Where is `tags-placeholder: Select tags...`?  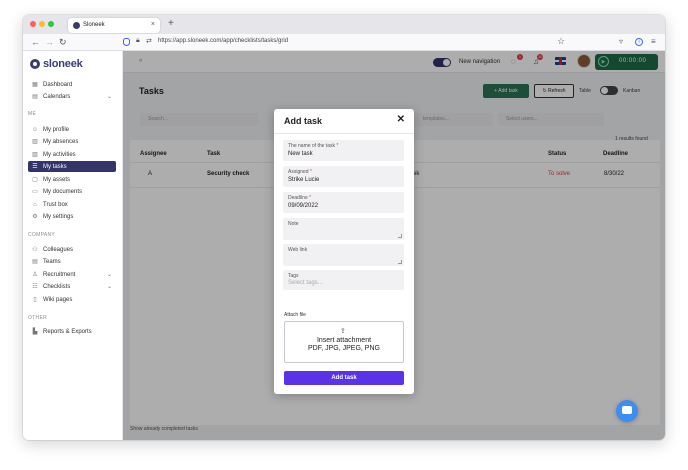 tags-placeholder: Select tags... is located at coordinates (305, 283).